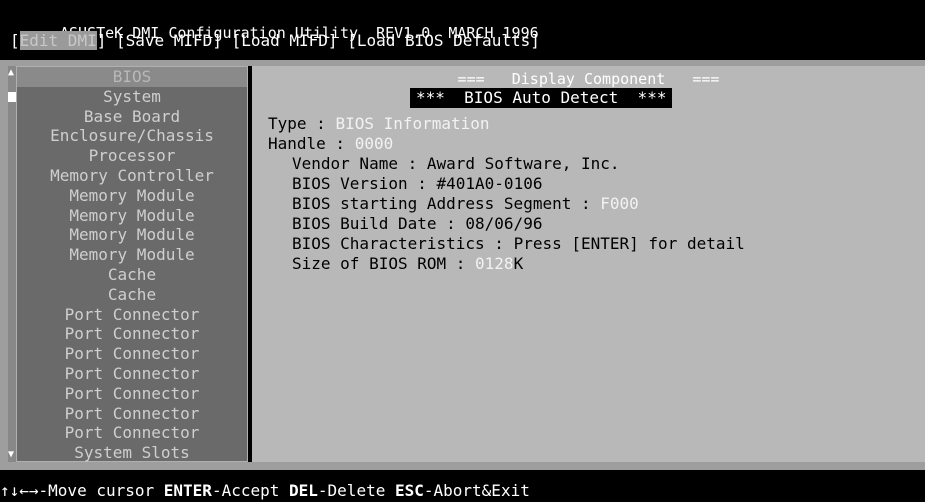 This screenshot has width=925, height=502. What do you see at coordinates (11, 455) in the screenshot?
I see `scroll-down-arrow-icon: ▼` at bounding box center [11, 455].